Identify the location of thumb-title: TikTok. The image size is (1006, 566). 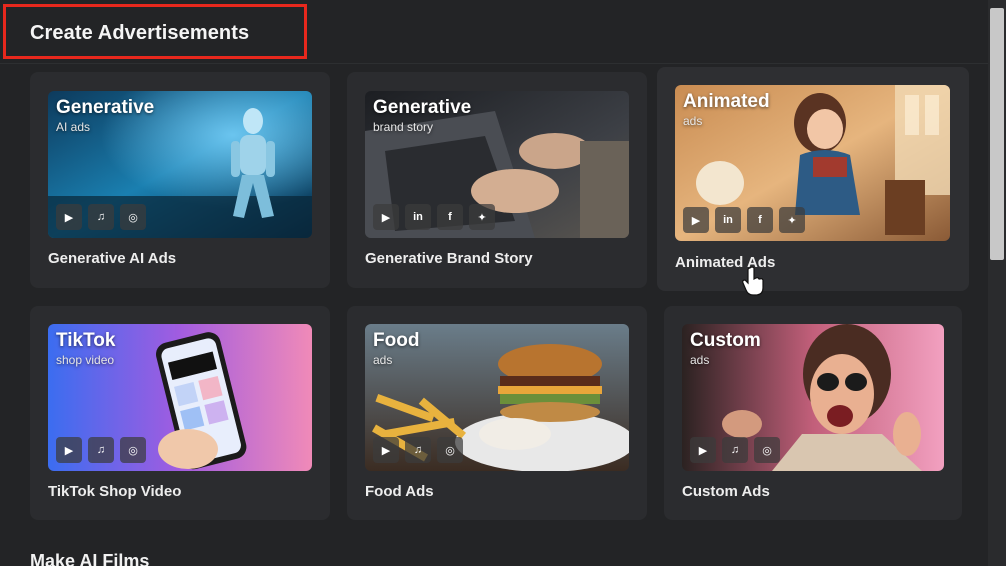
(86, 340).